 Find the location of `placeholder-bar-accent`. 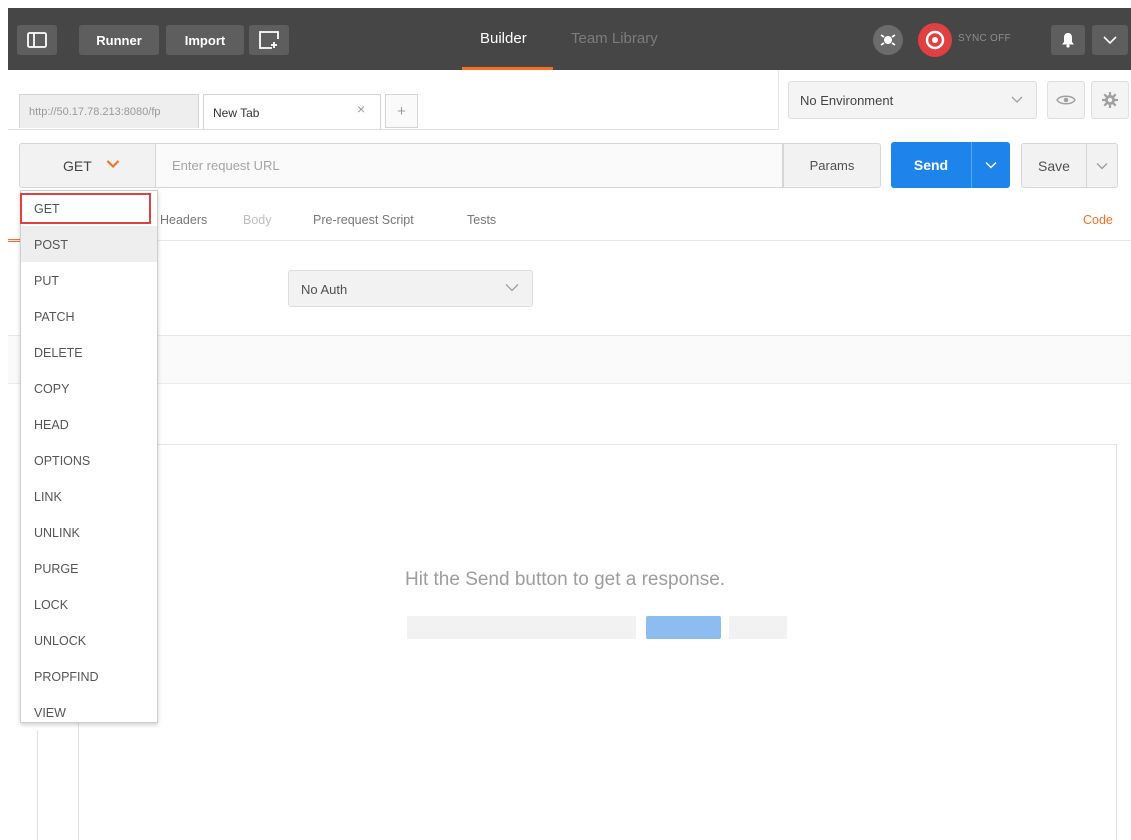

placeholder-bar-accent is located at coordinates (683, 627).